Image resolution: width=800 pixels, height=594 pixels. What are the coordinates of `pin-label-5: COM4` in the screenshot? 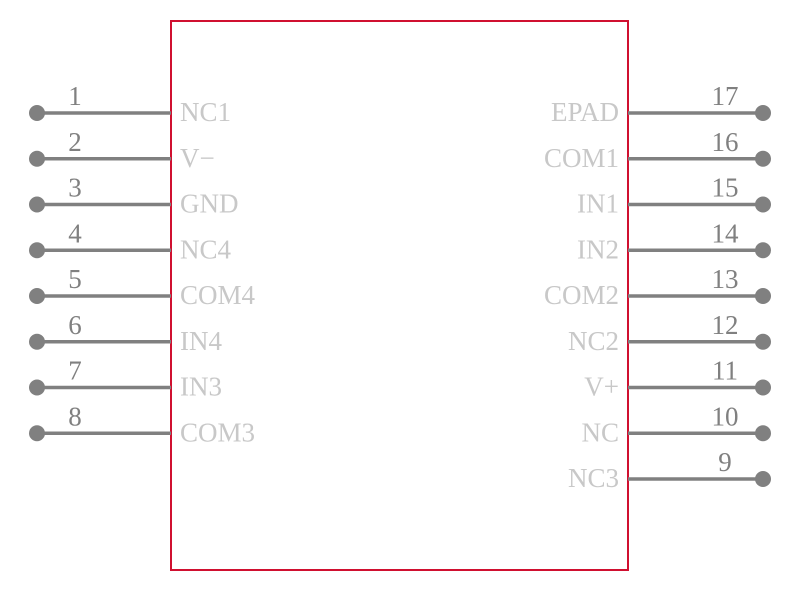 It's located at (218, 295).